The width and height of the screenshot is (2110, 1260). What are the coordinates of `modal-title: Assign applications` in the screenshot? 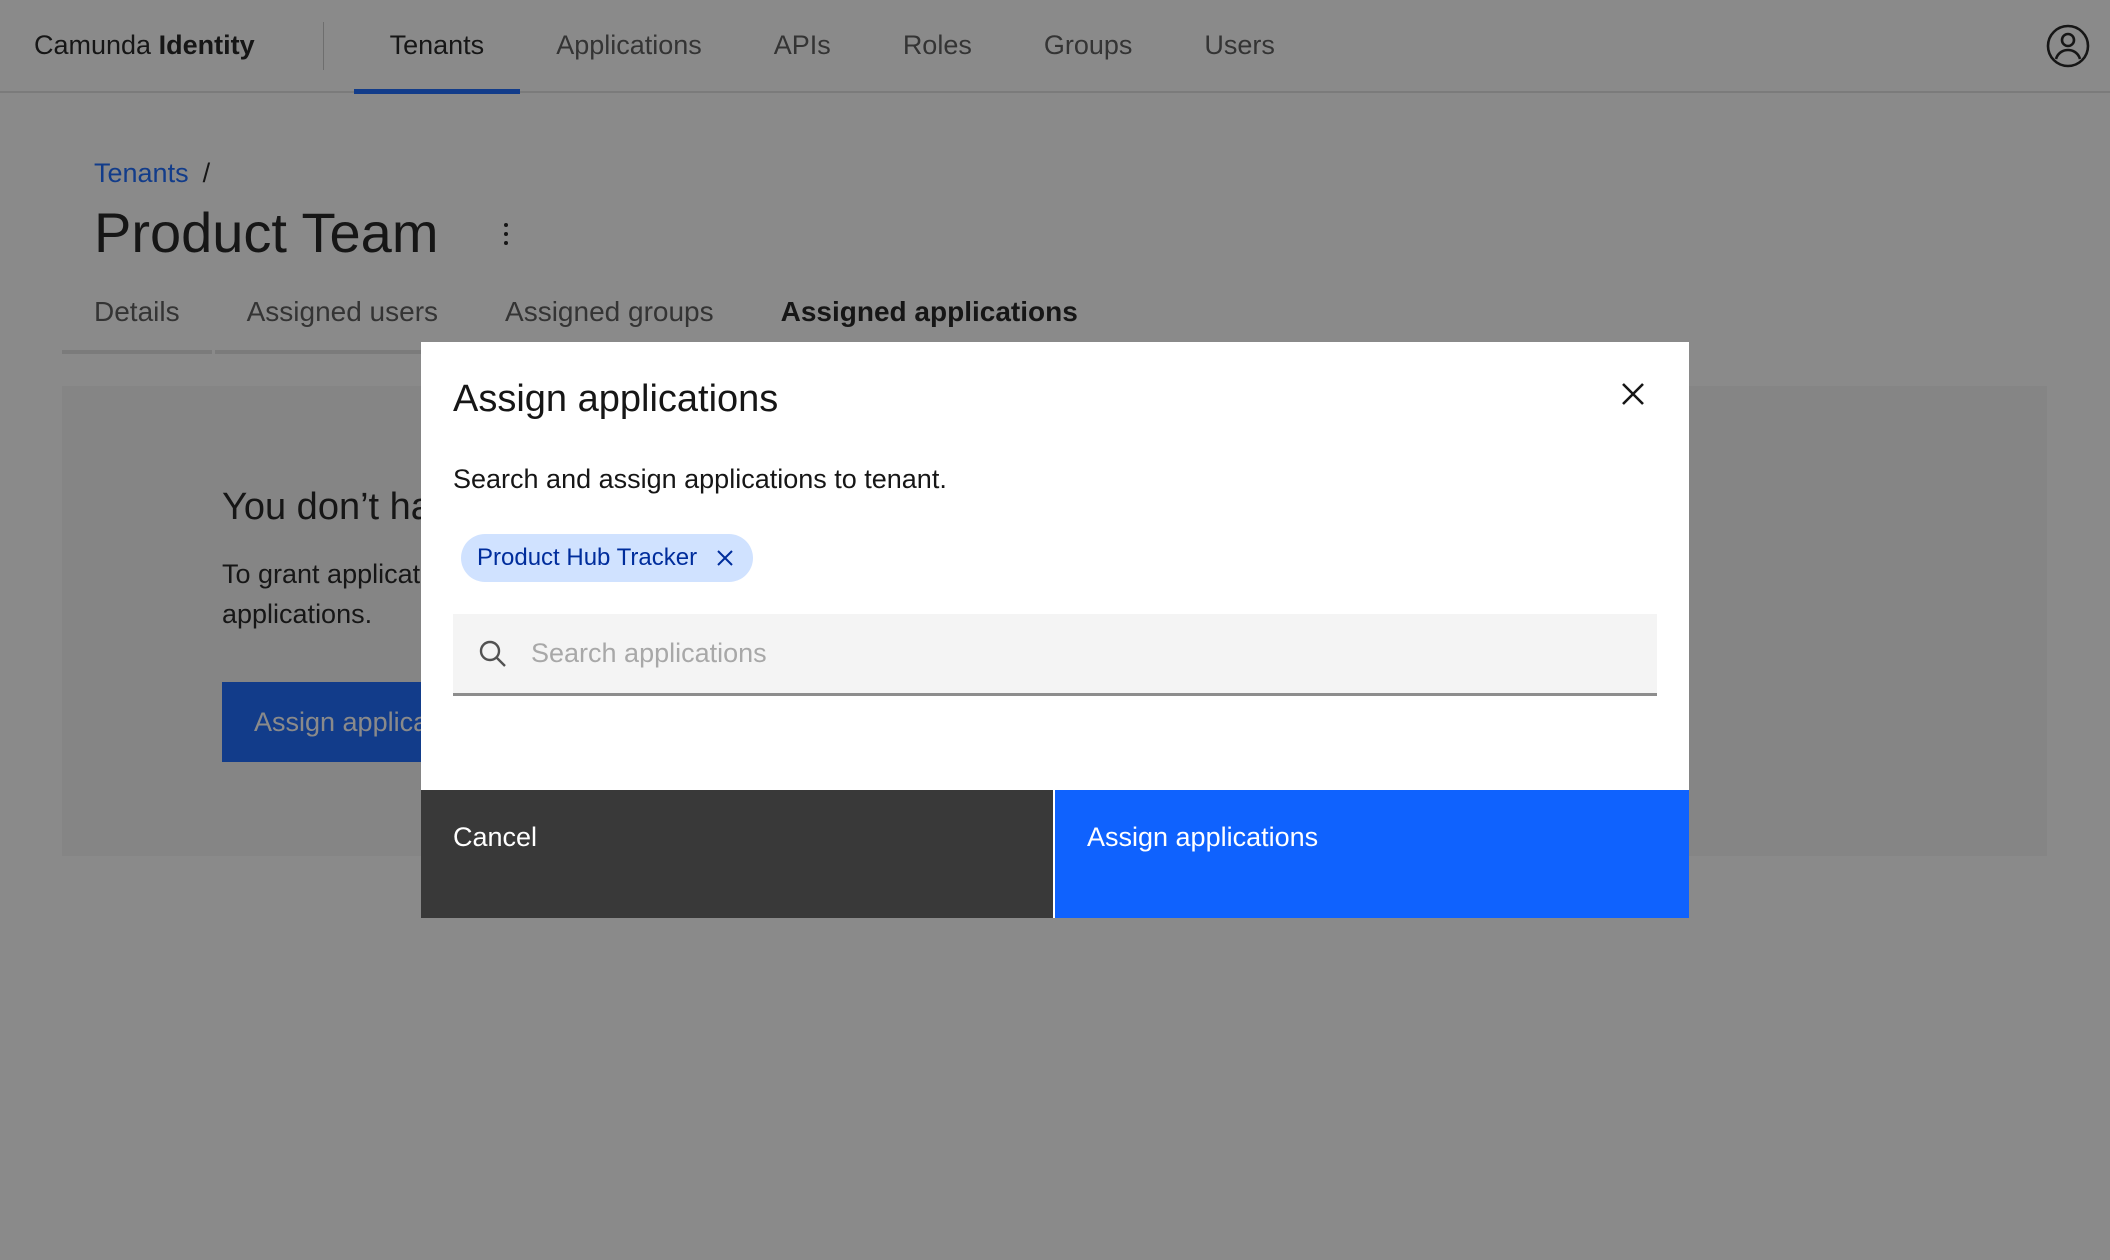 It's located at (616, 399).